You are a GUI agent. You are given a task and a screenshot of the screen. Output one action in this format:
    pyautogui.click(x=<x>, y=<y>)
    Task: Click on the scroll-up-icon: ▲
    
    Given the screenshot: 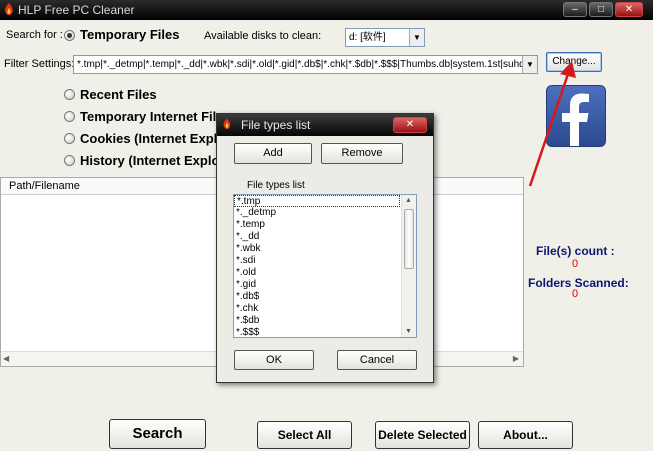 What is the action you would take?
    pyautogui.click(x=408, y=200)
    